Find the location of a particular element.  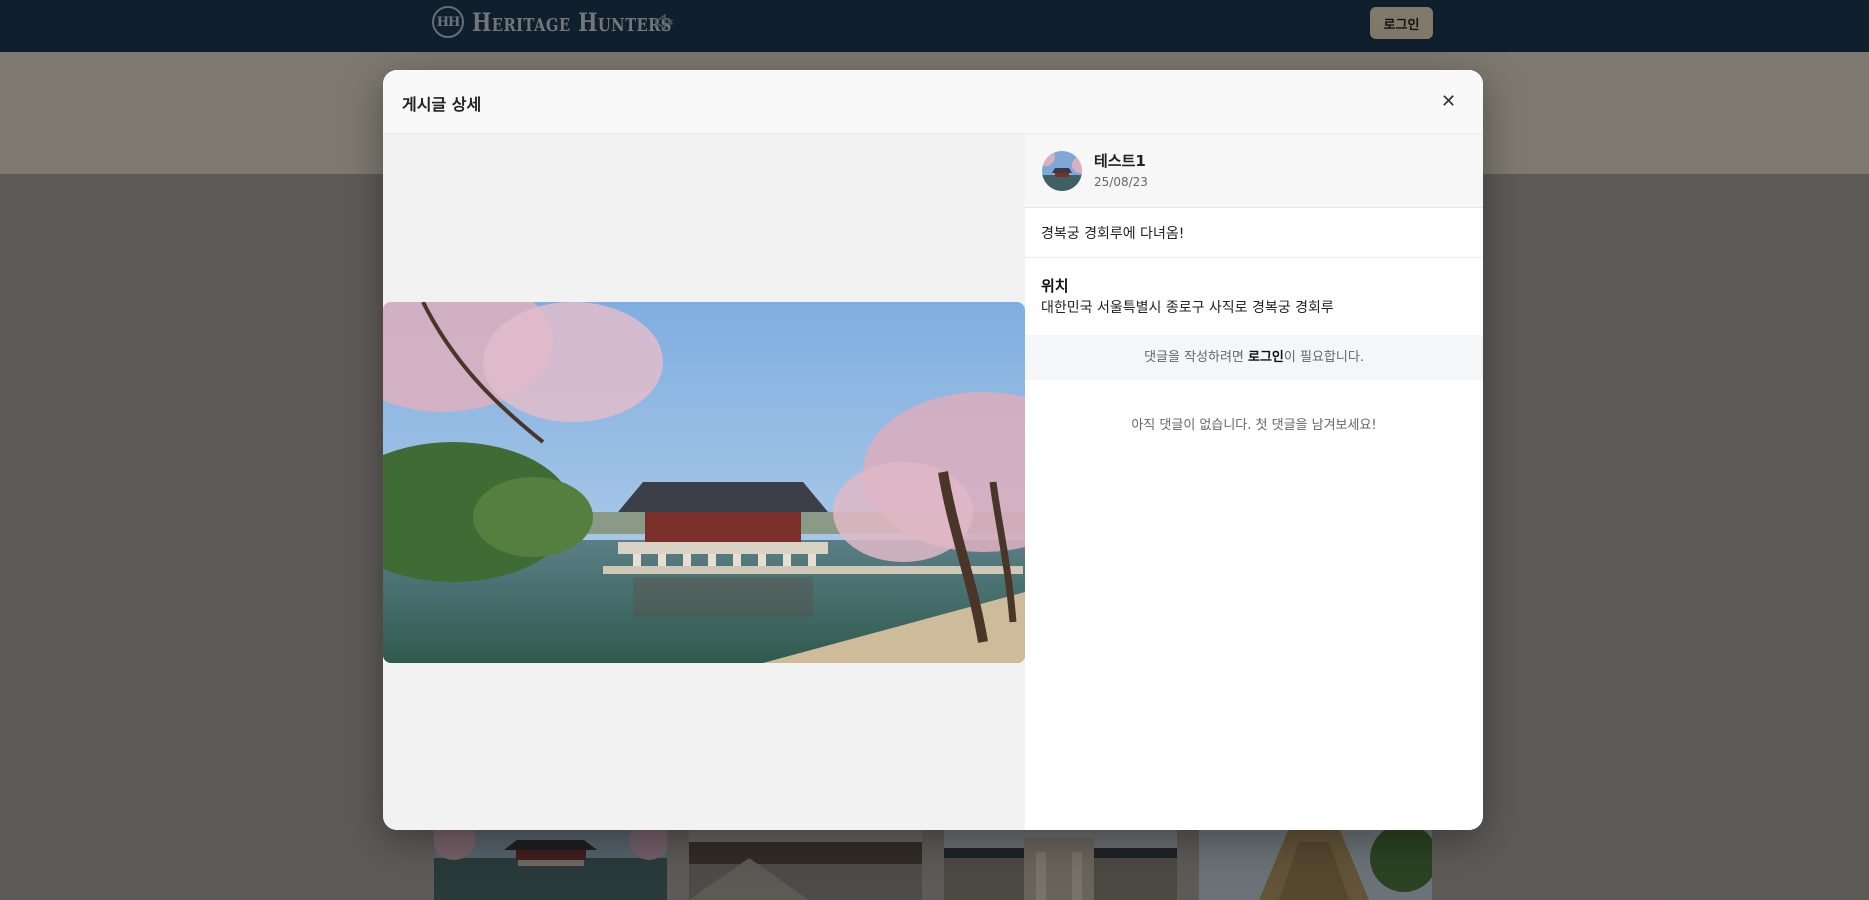

post-photo is located at coordinates (704, 482).